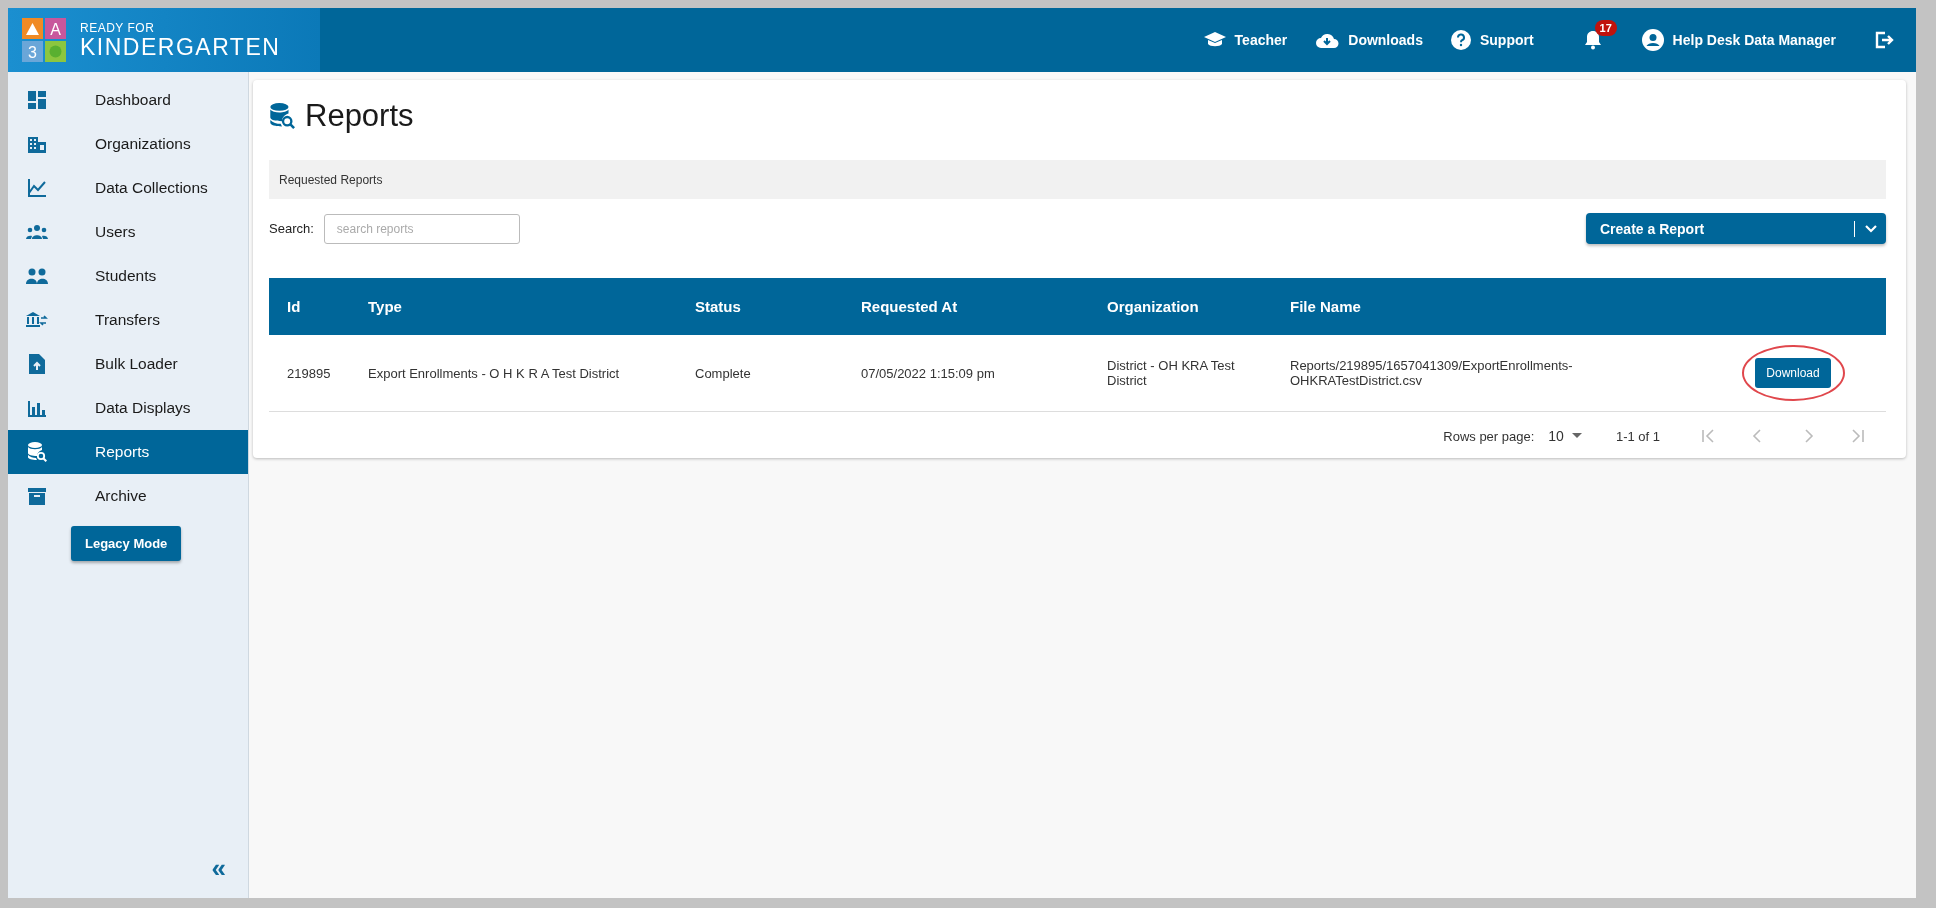 This screenshot has height=908, width=1936. Describe the element at coordinates (37, 408) in the screenshot. I see `bar-chart-icon` at that location.